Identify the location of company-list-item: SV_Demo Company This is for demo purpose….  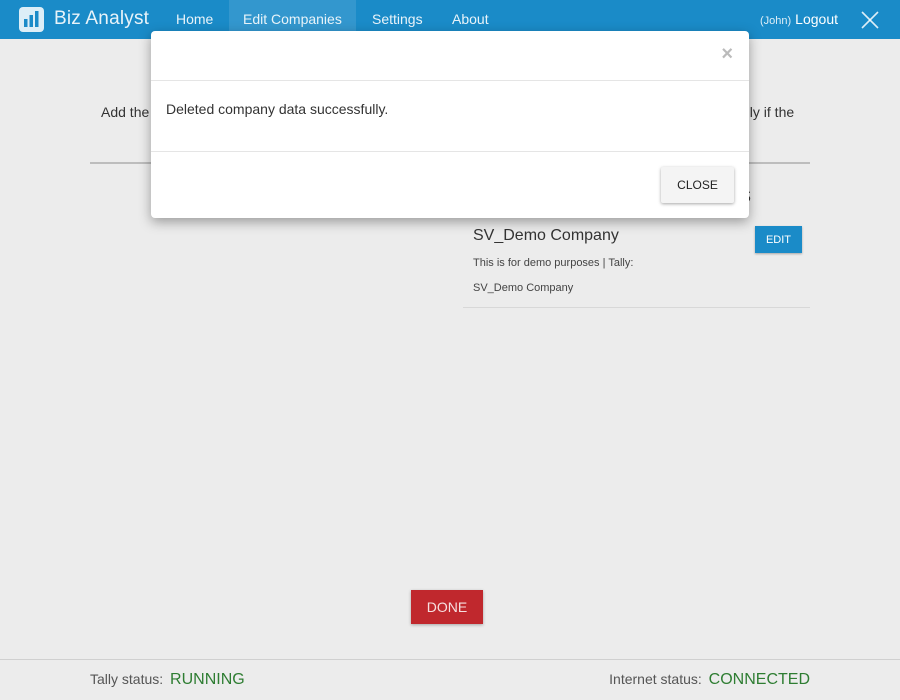
(636, 263).